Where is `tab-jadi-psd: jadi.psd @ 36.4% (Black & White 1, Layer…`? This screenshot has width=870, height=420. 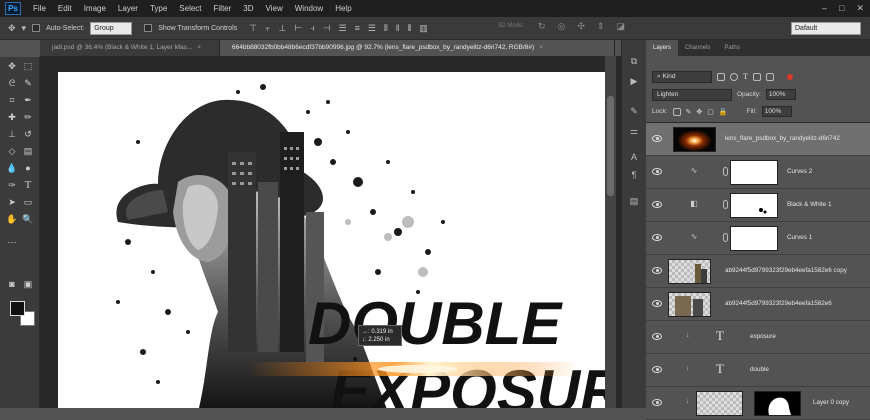
tab-jadi-psd: jadi.psd @ 36.4% (Black & White 1, Layer… is located at coordinates (130, 48).